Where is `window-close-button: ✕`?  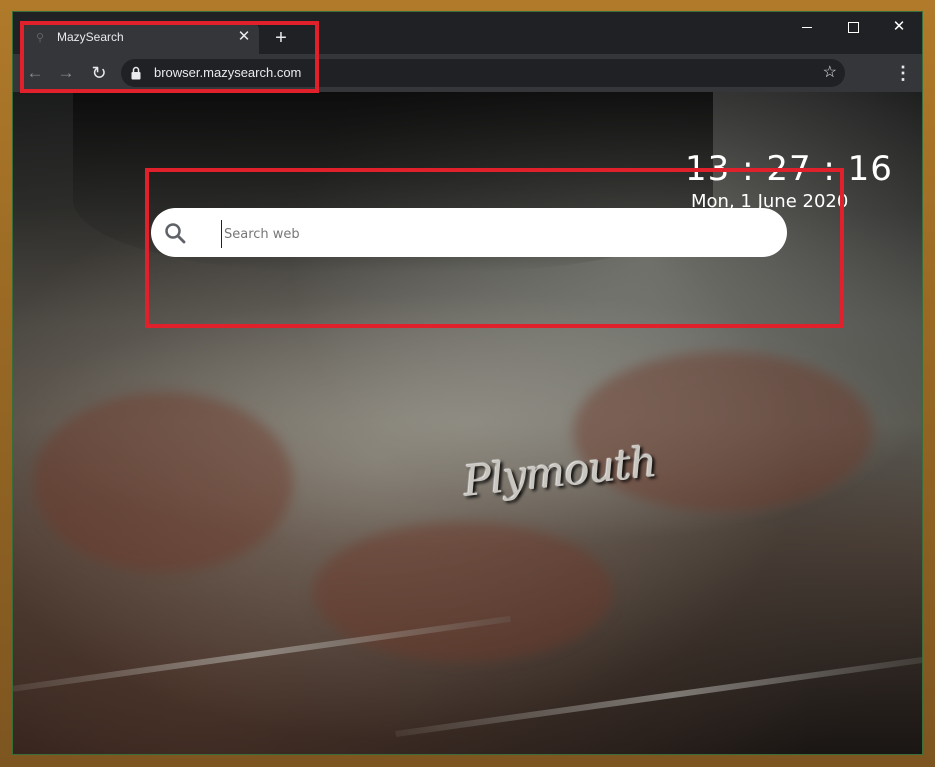 window-close-button: ✕ is located at coordinates (899, 27).